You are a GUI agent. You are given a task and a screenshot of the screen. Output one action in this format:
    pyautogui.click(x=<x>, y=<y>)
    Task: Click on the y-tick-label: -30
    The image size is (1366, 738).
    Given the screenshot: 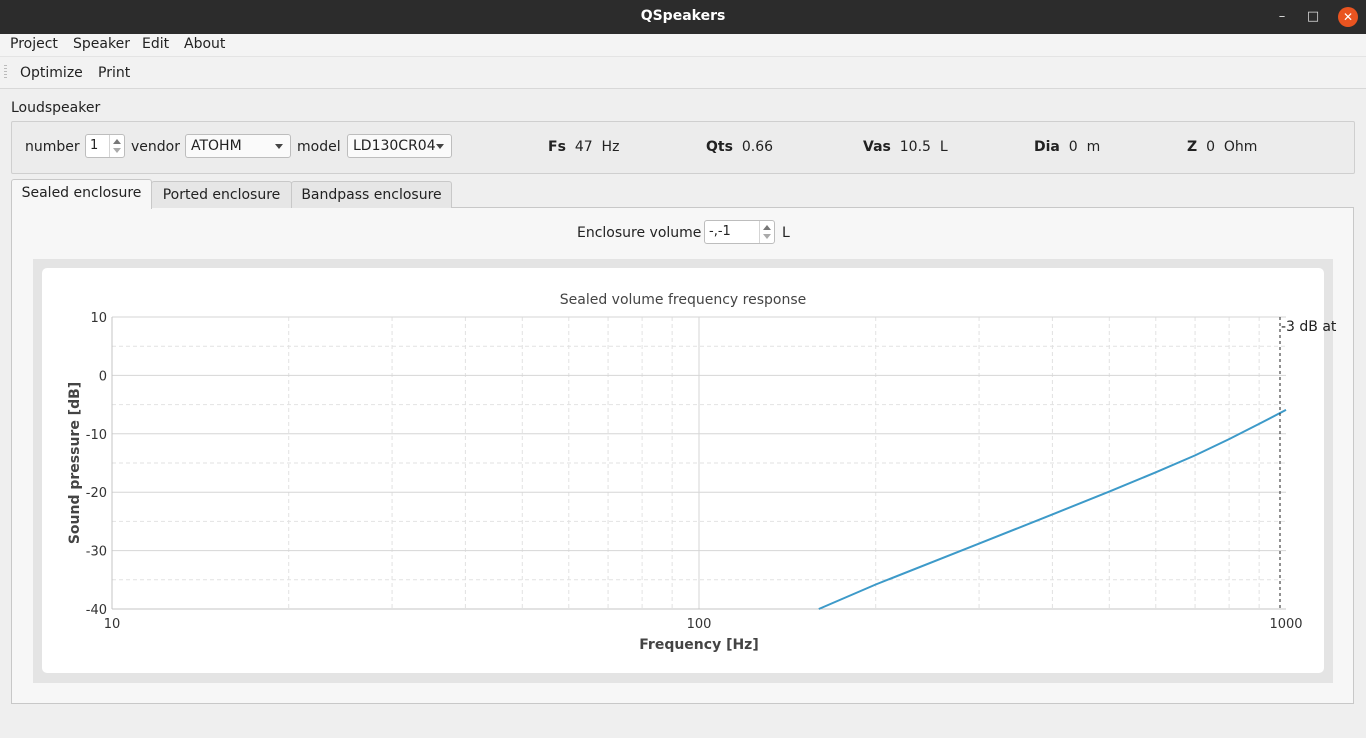 What is the action you would take?
    pyautogui.click(x=96, y=552)
    